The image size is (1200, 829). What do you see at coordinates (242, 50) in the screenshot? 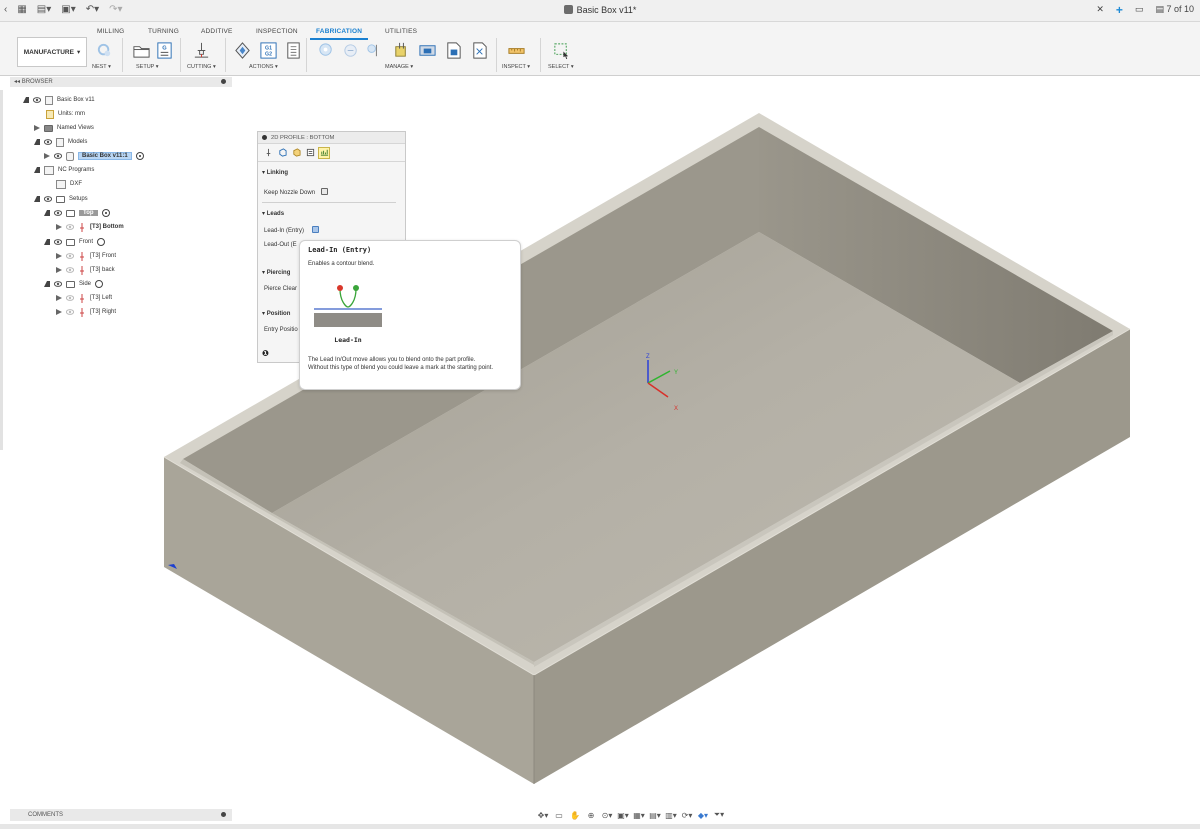
I see `simulate-icon` at bounding box center [242, 50].